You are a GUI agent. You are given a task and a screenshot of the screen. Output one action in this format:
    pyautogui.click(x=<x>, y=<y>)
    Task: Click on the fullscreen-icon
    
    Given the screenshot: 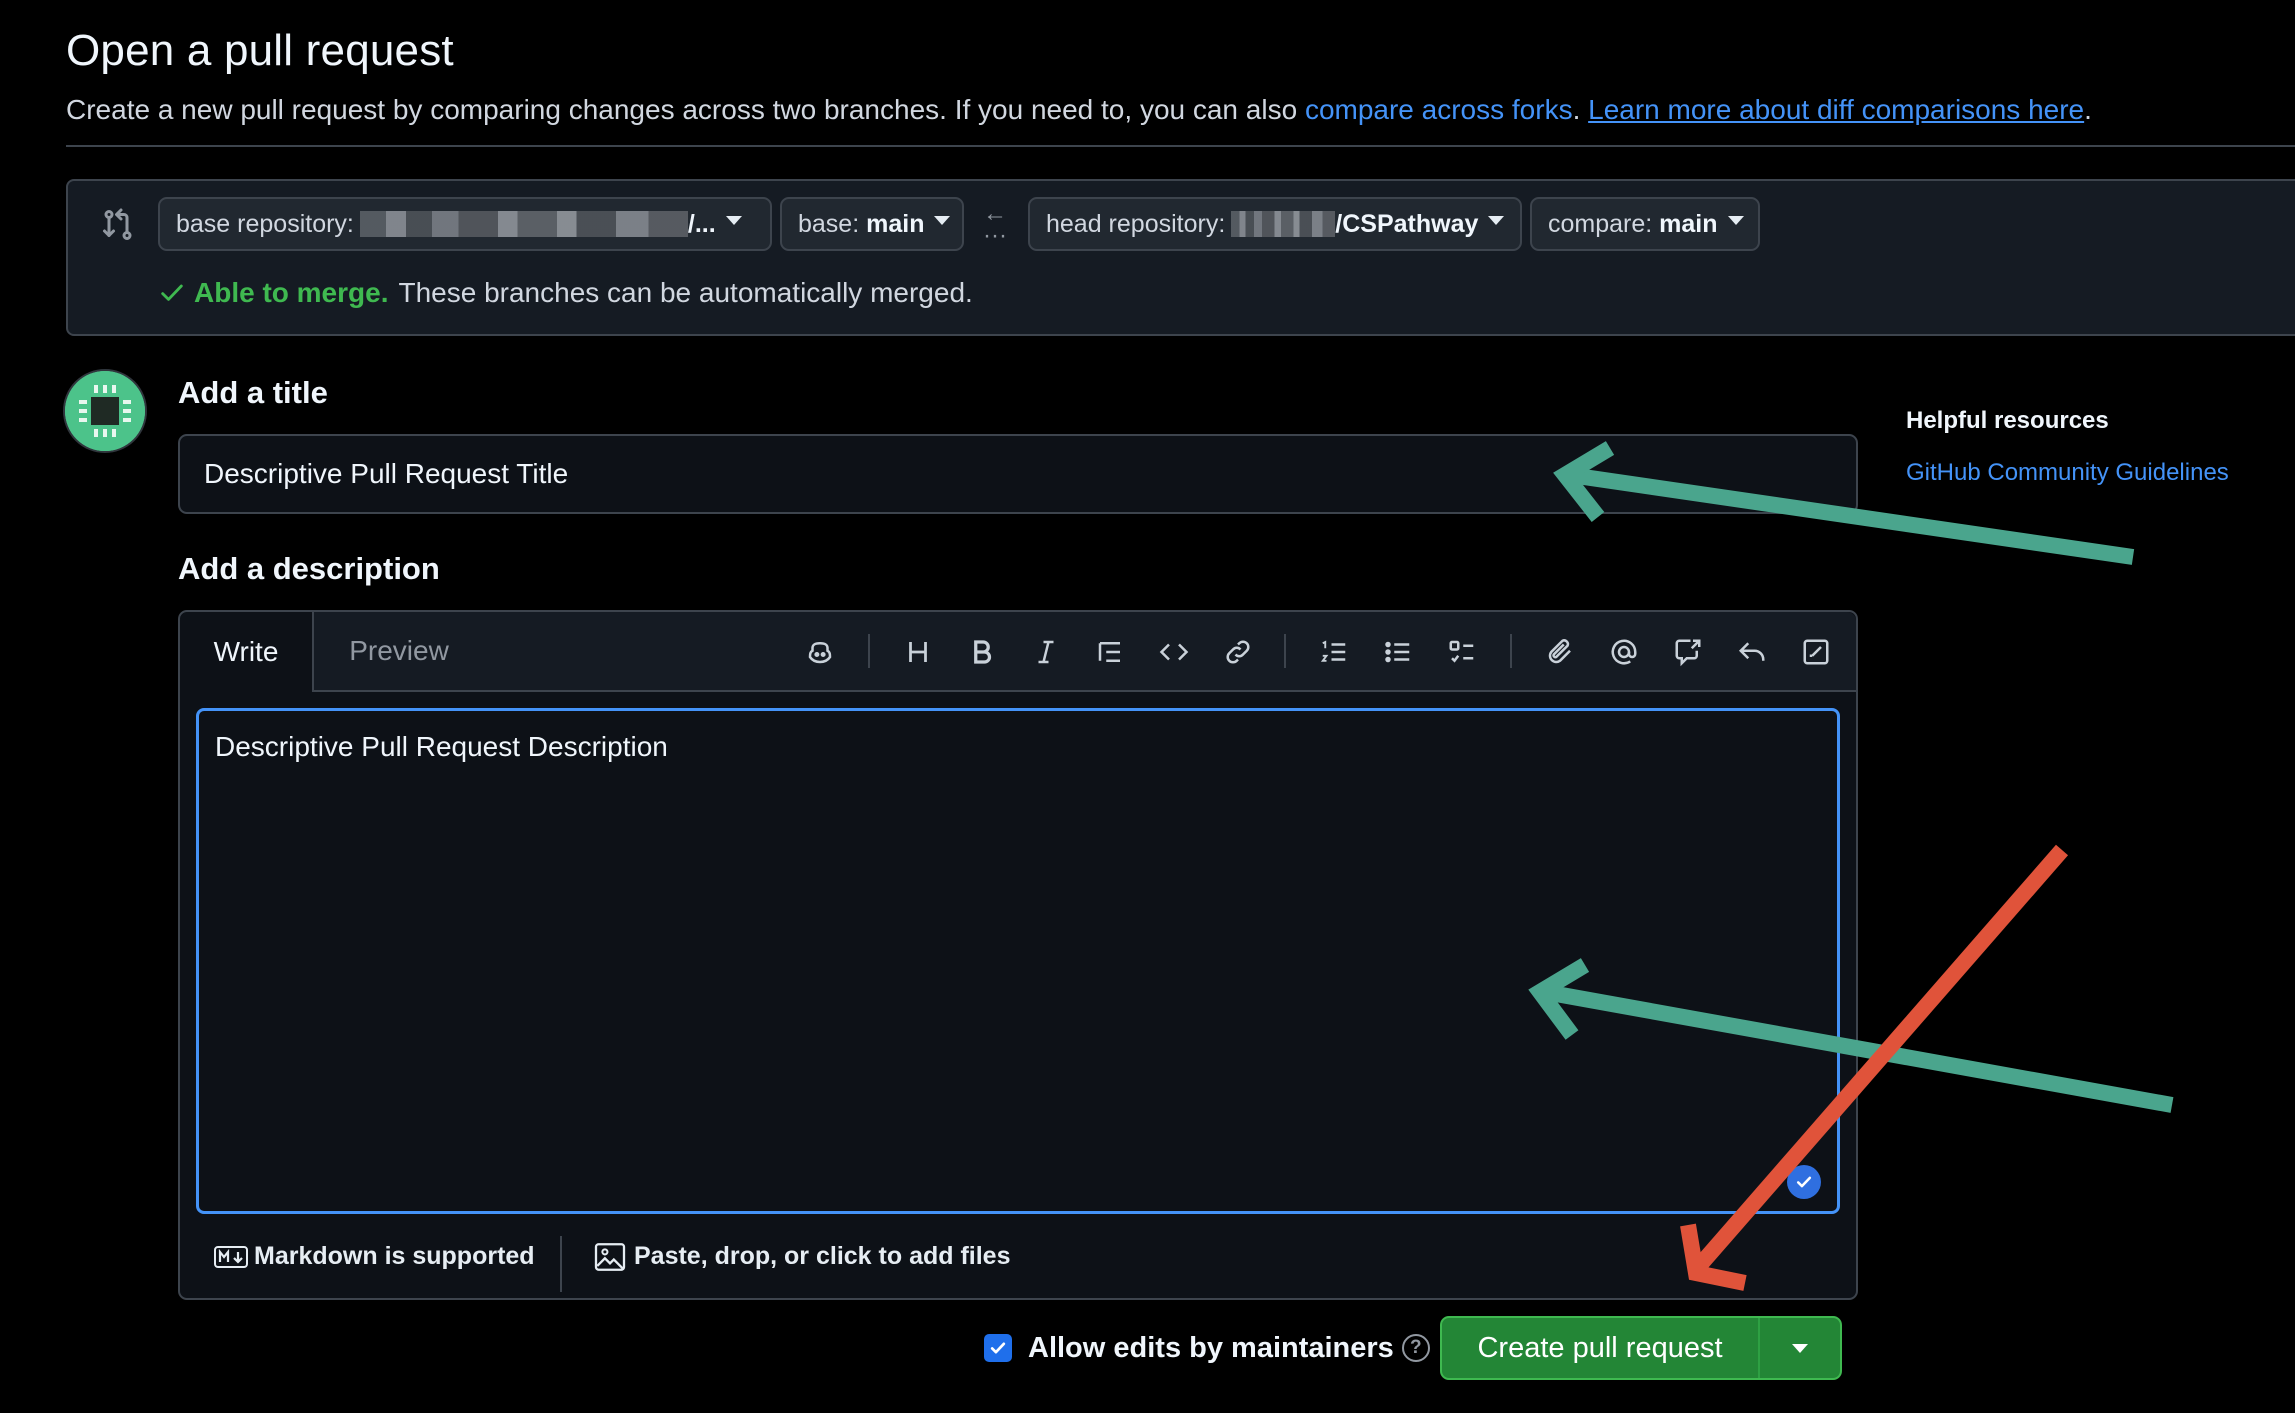 What is the action you would take?
    pyautogui.click(x=1816, y=652)
    